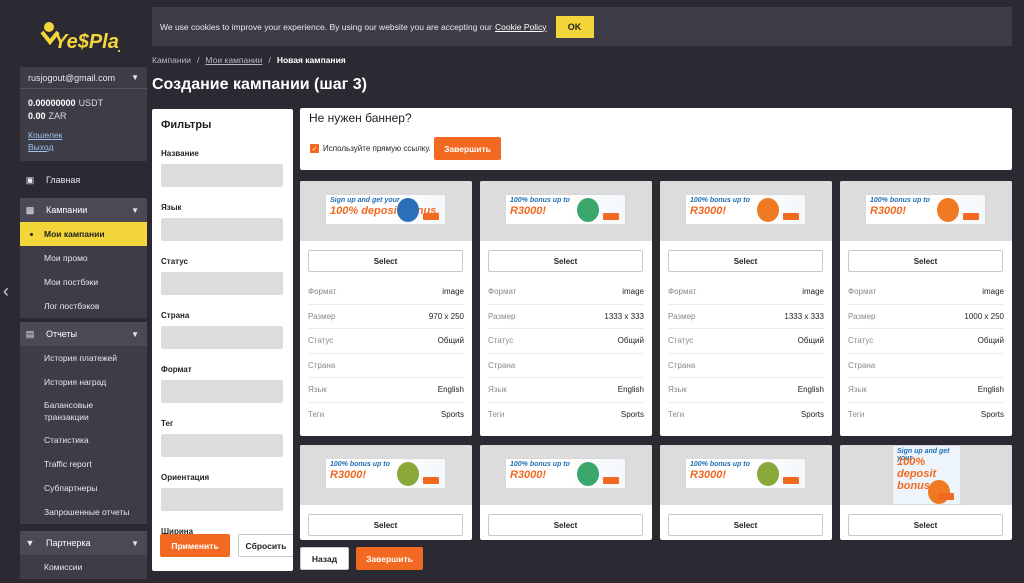  What do you see at coordinates (386, 341) in the screenshot?
I see `detail-row: Статус Общий` at bounding box center [386, 341].